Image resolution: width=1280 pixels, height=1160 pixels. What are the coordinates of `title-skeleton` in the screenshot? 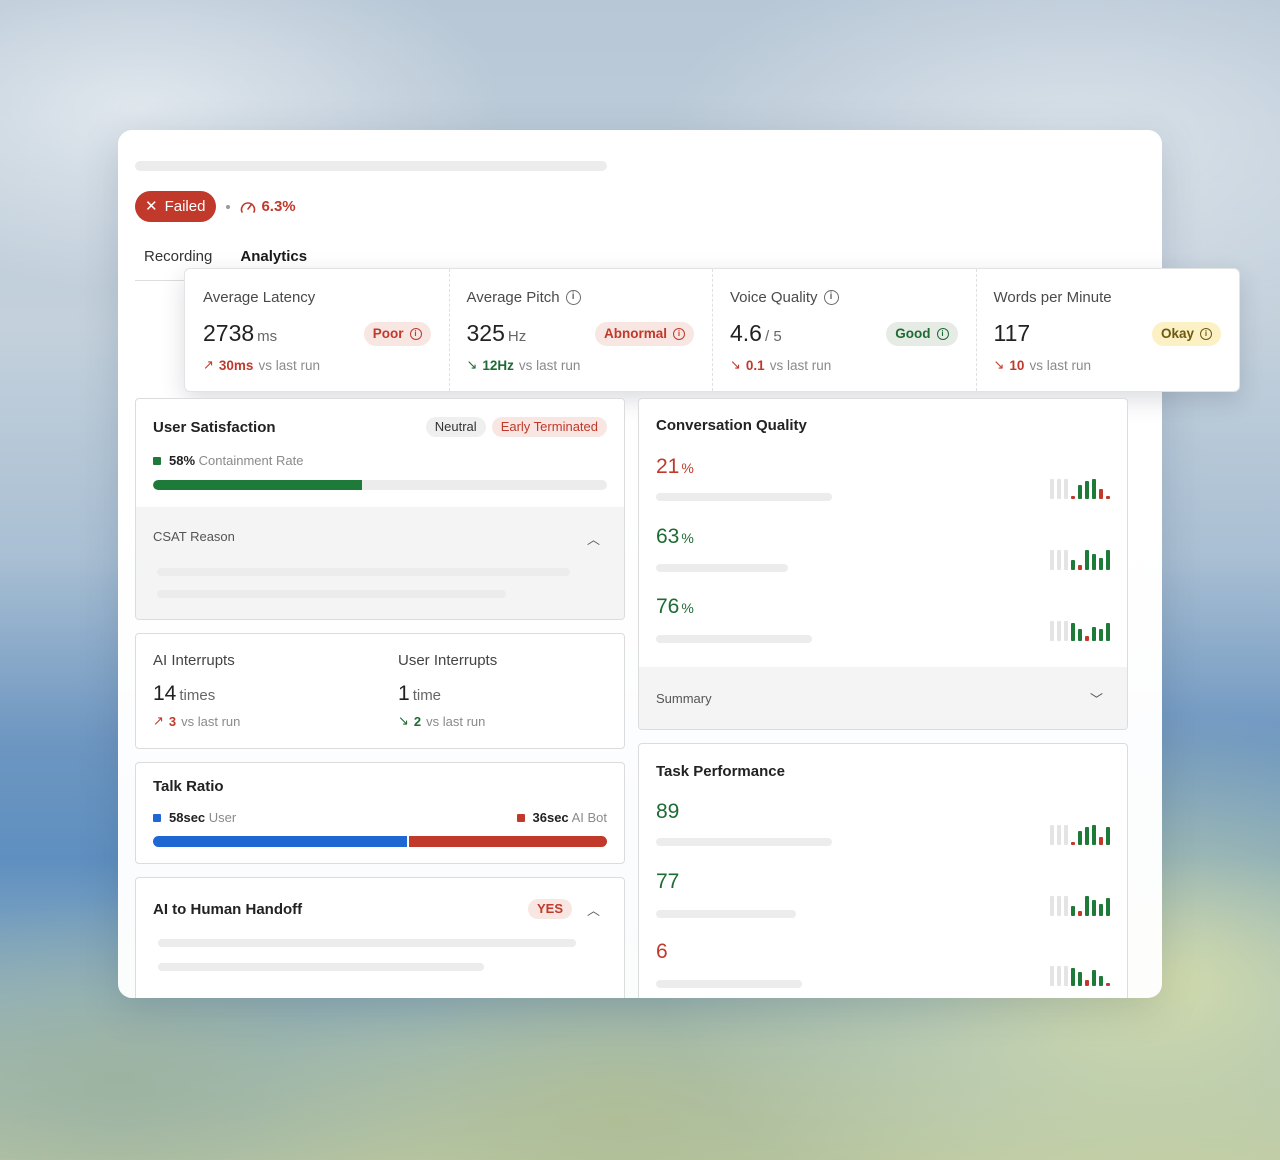 It's located at (371, 166).